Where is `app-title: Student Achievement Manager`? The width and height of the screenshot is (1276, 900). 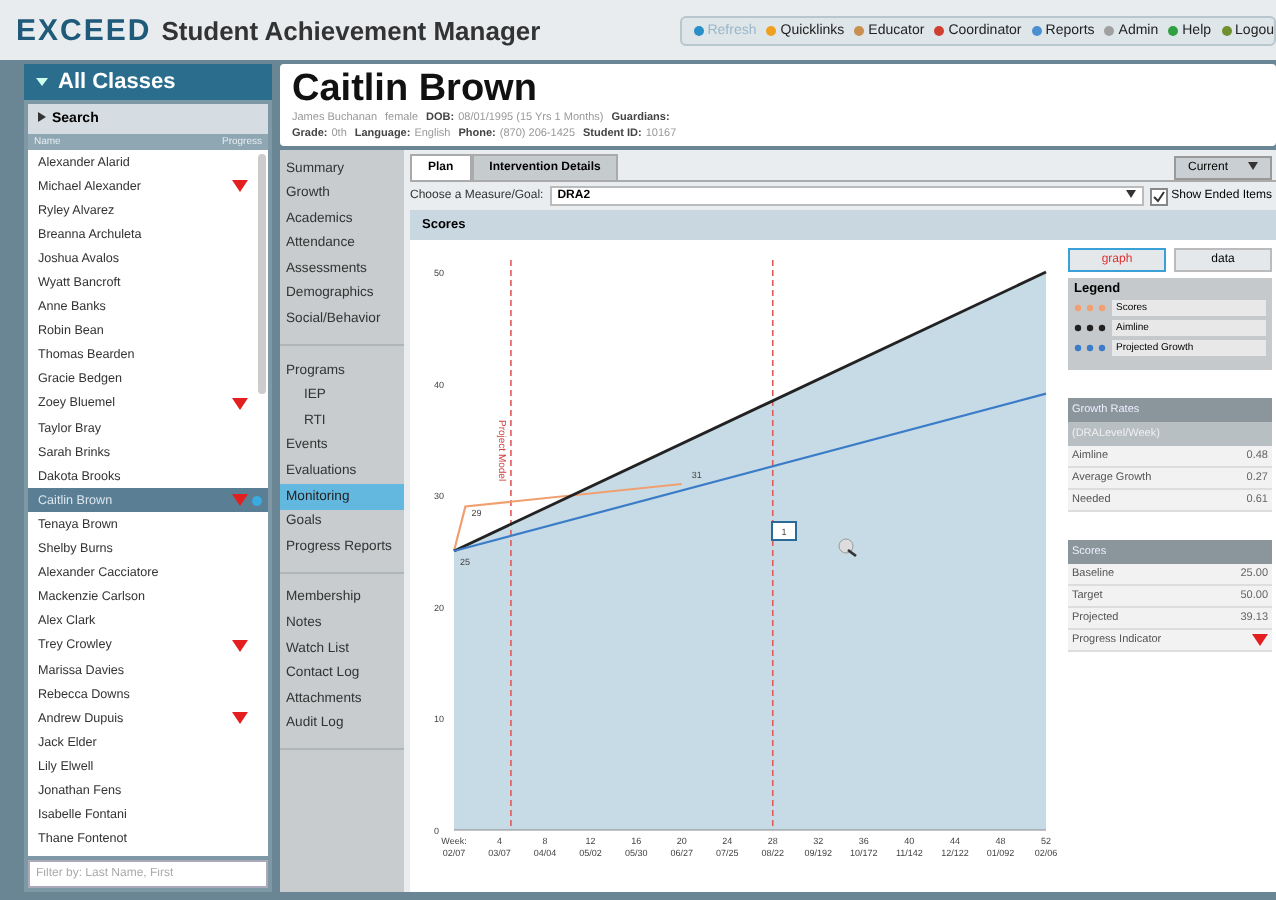
app-title: Student Achievement Manager is located at coordinates (351, 30).